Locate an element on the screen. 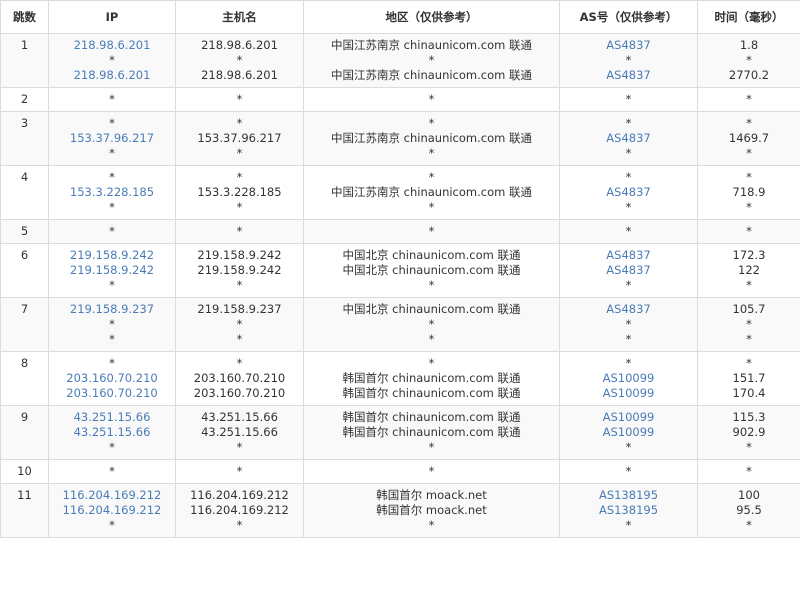 This screenshot has height=611, width=800. ip-cell: 116.204.169.212 116.204.169.212 * is located at coordinates (112, 510).